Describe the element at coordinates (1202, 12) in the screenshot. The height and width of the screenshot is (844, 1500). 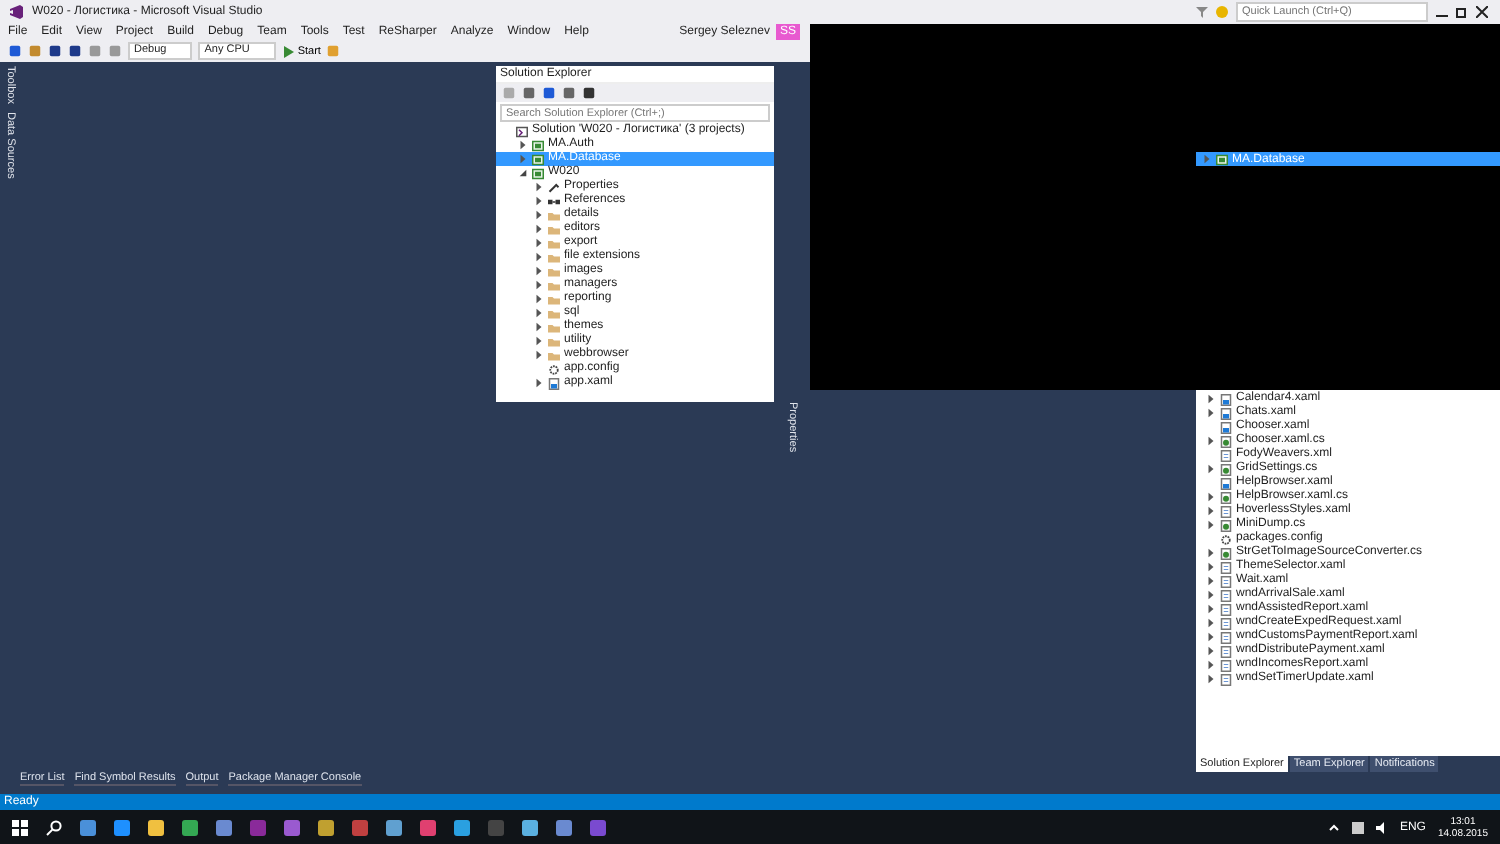
I see `filter-icon` at that location.